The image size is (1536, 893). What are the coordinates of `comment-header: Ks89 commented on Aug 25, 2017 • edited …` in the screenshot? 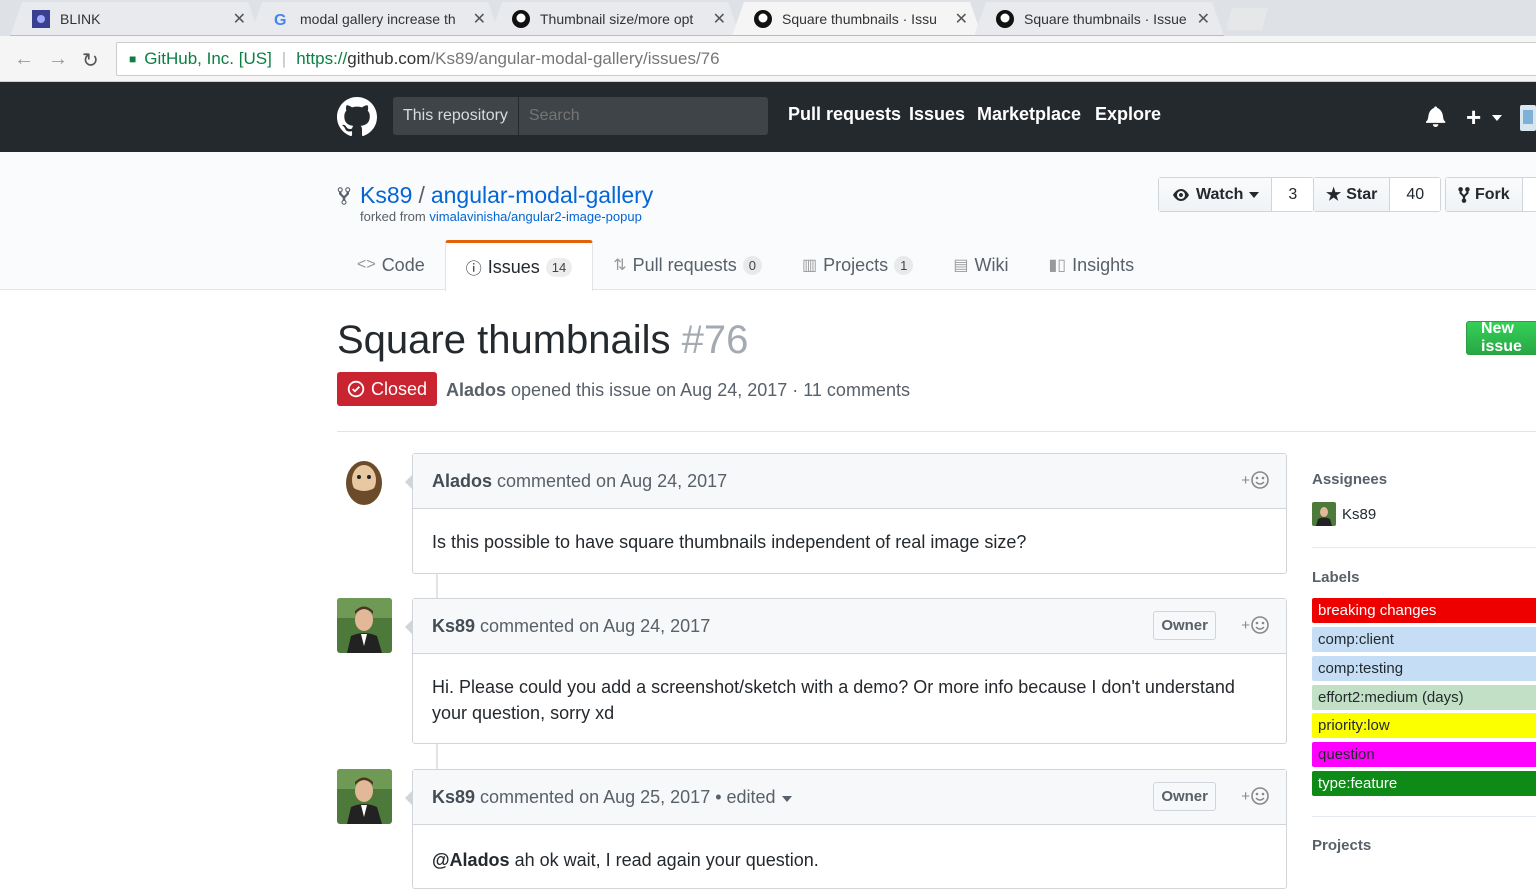 It's located at (849, 797).